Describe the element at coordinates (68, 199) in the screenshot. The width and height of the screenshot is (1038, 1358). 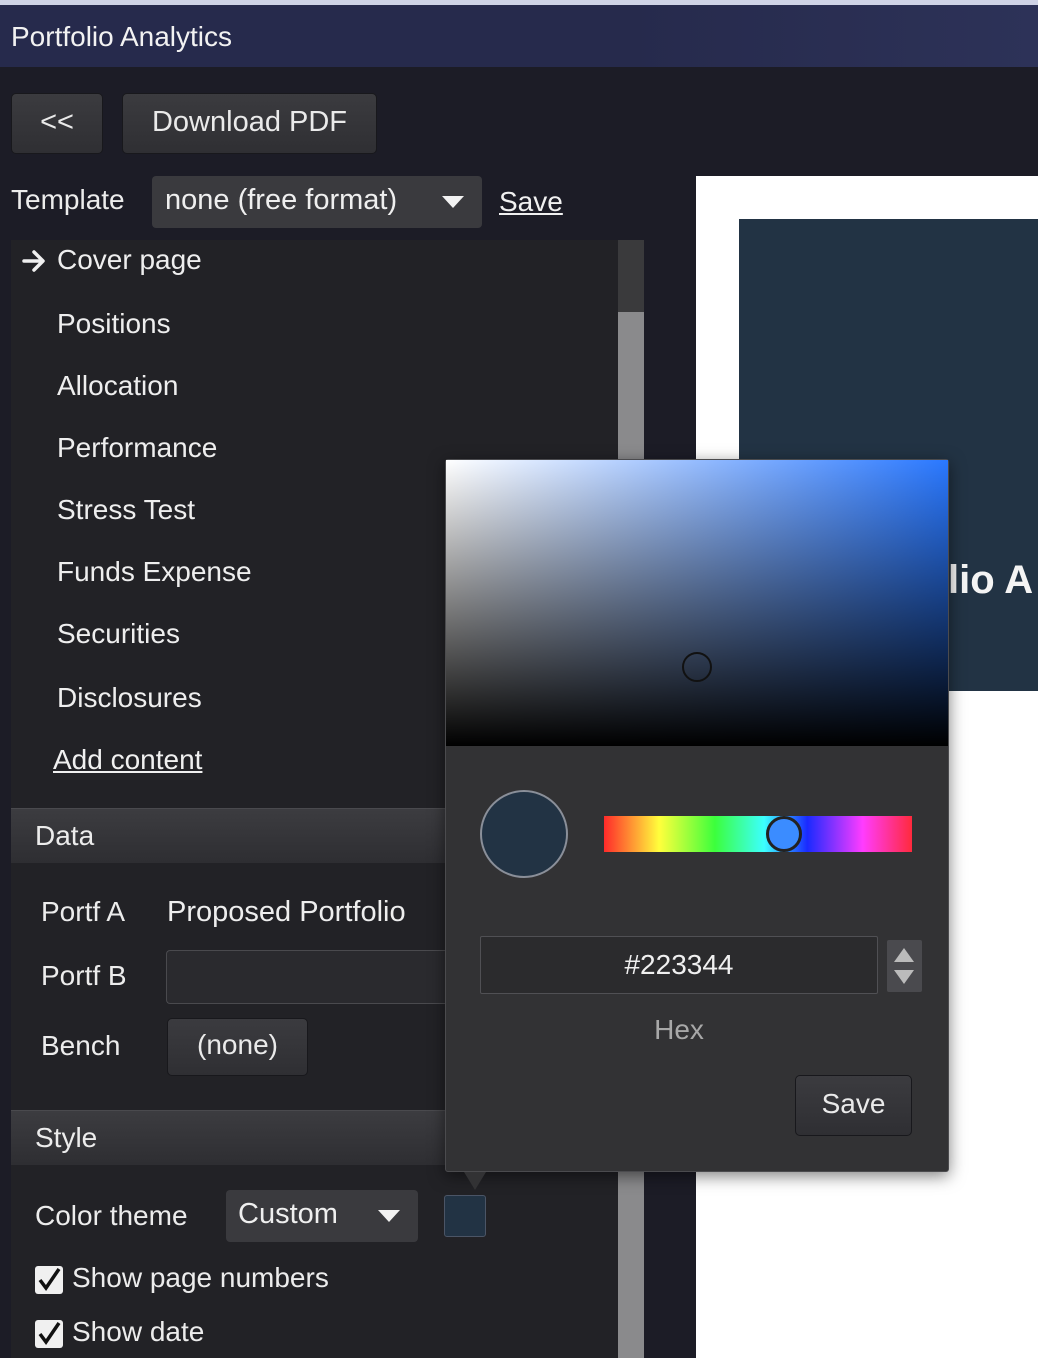
I see `template-label: Template` at that location.